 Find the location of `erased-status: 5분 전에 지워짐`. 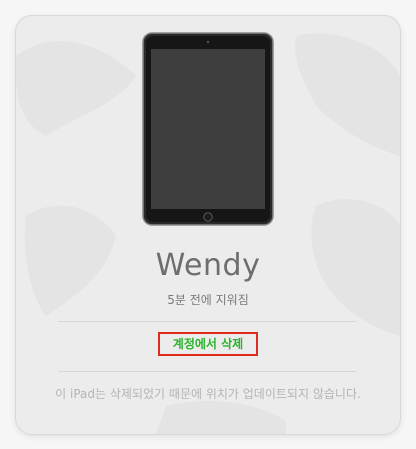

erased-status: 5분 전에 지워짐 is located at coordinates (208, 300).